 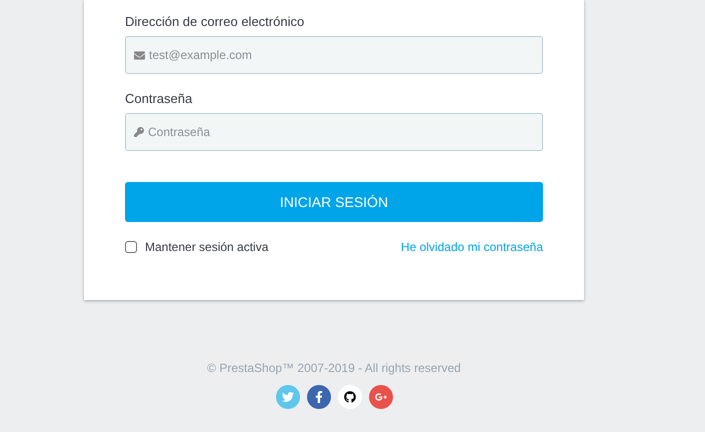 What do you see at coordinates (380, 397) in the screenshot?
I see `g-plus-icon` at bounding box center [380, 397].